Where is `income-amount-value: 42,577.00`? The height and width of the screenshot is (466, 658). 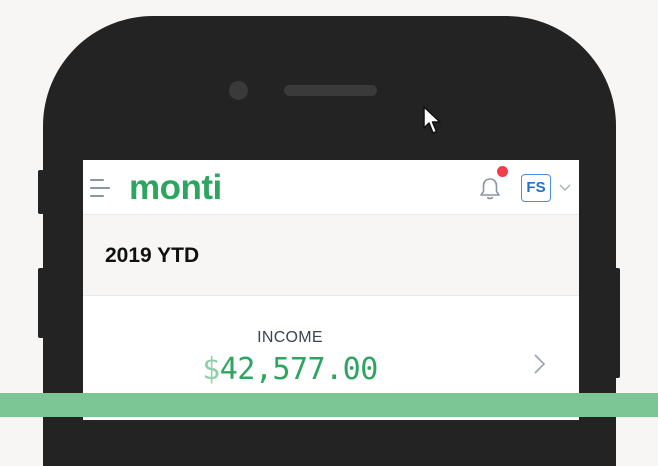
income-amount-value: 42,577.00 is located at coordinates (299, 369).